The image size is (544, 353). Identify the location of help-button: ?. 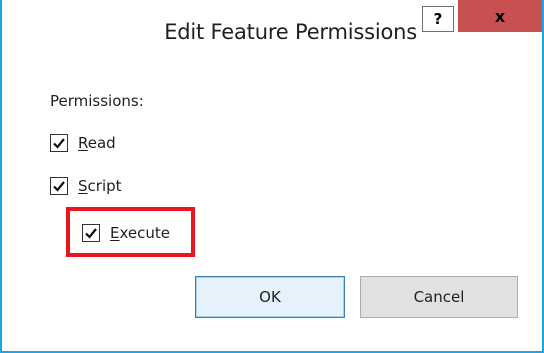
(438, 19).